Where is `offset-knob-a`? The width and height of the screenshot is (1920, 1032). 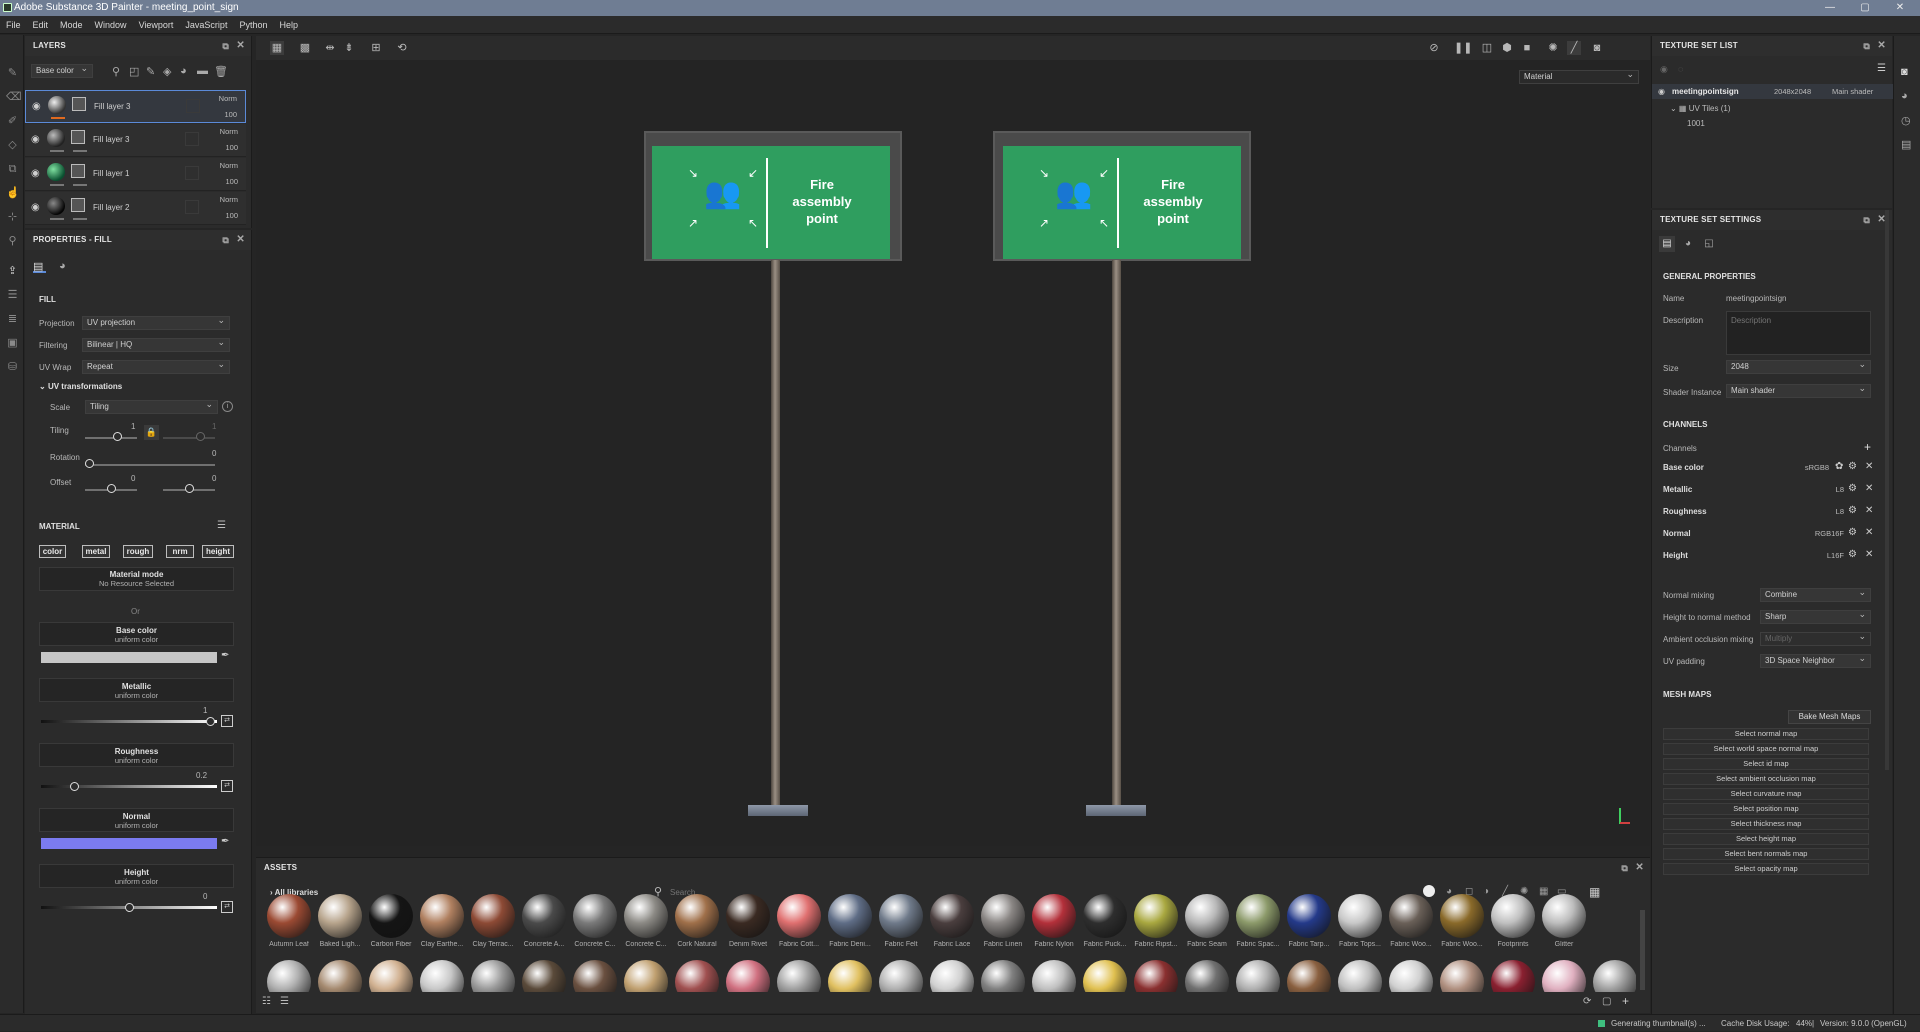
offset-knob-a is located at coordinates (111, 488).